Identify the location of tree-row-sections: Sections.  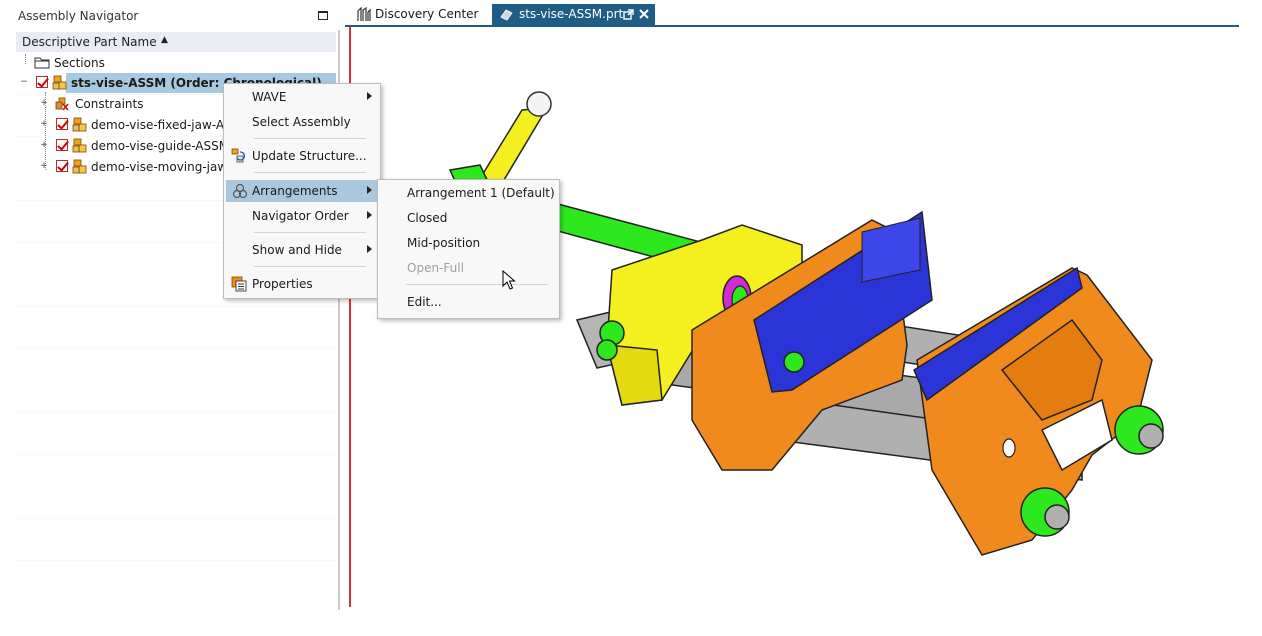
(177, 63).